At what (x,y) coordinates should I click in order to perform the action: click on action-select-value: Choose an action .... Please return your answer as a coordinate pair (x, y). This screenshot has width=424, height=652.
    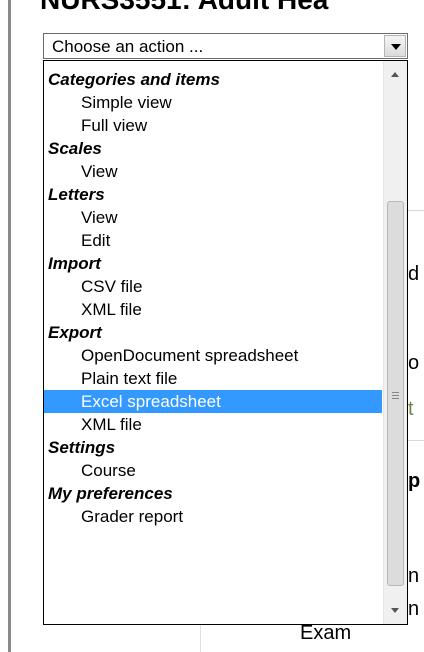
    Looking at the image, I should click on (128, 46).